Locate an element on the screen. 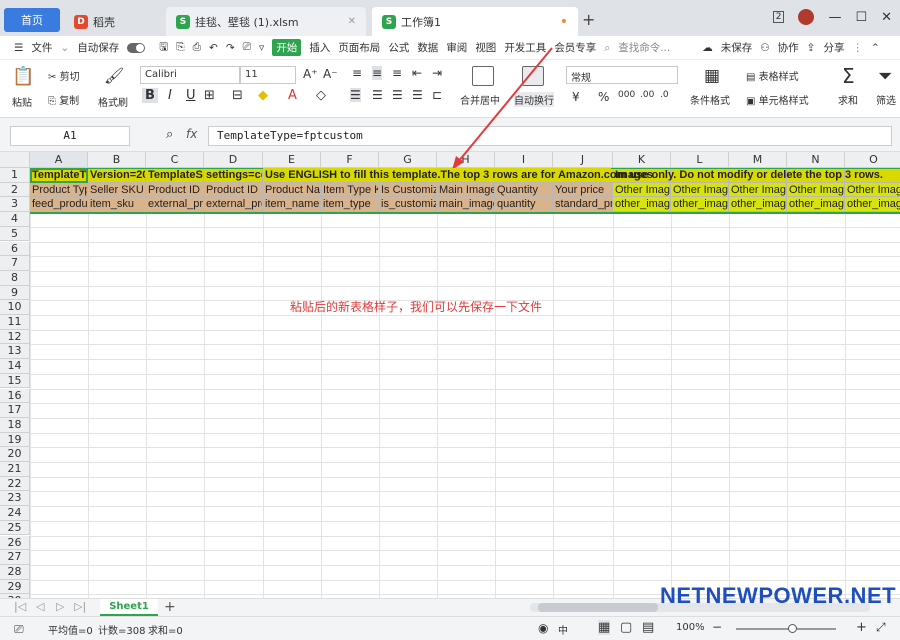 The height and width of the screenshot is (640, 900). menu-data: 数据 is located at coordinates (427, 47).